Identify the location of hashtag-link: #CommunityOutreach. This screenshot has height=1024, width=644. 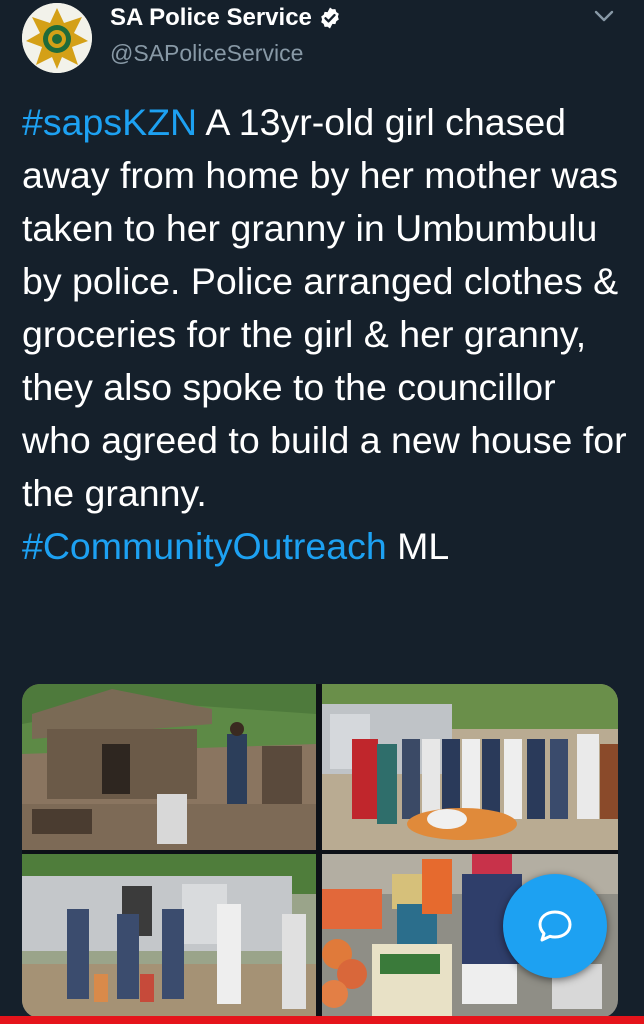
(204, 546).